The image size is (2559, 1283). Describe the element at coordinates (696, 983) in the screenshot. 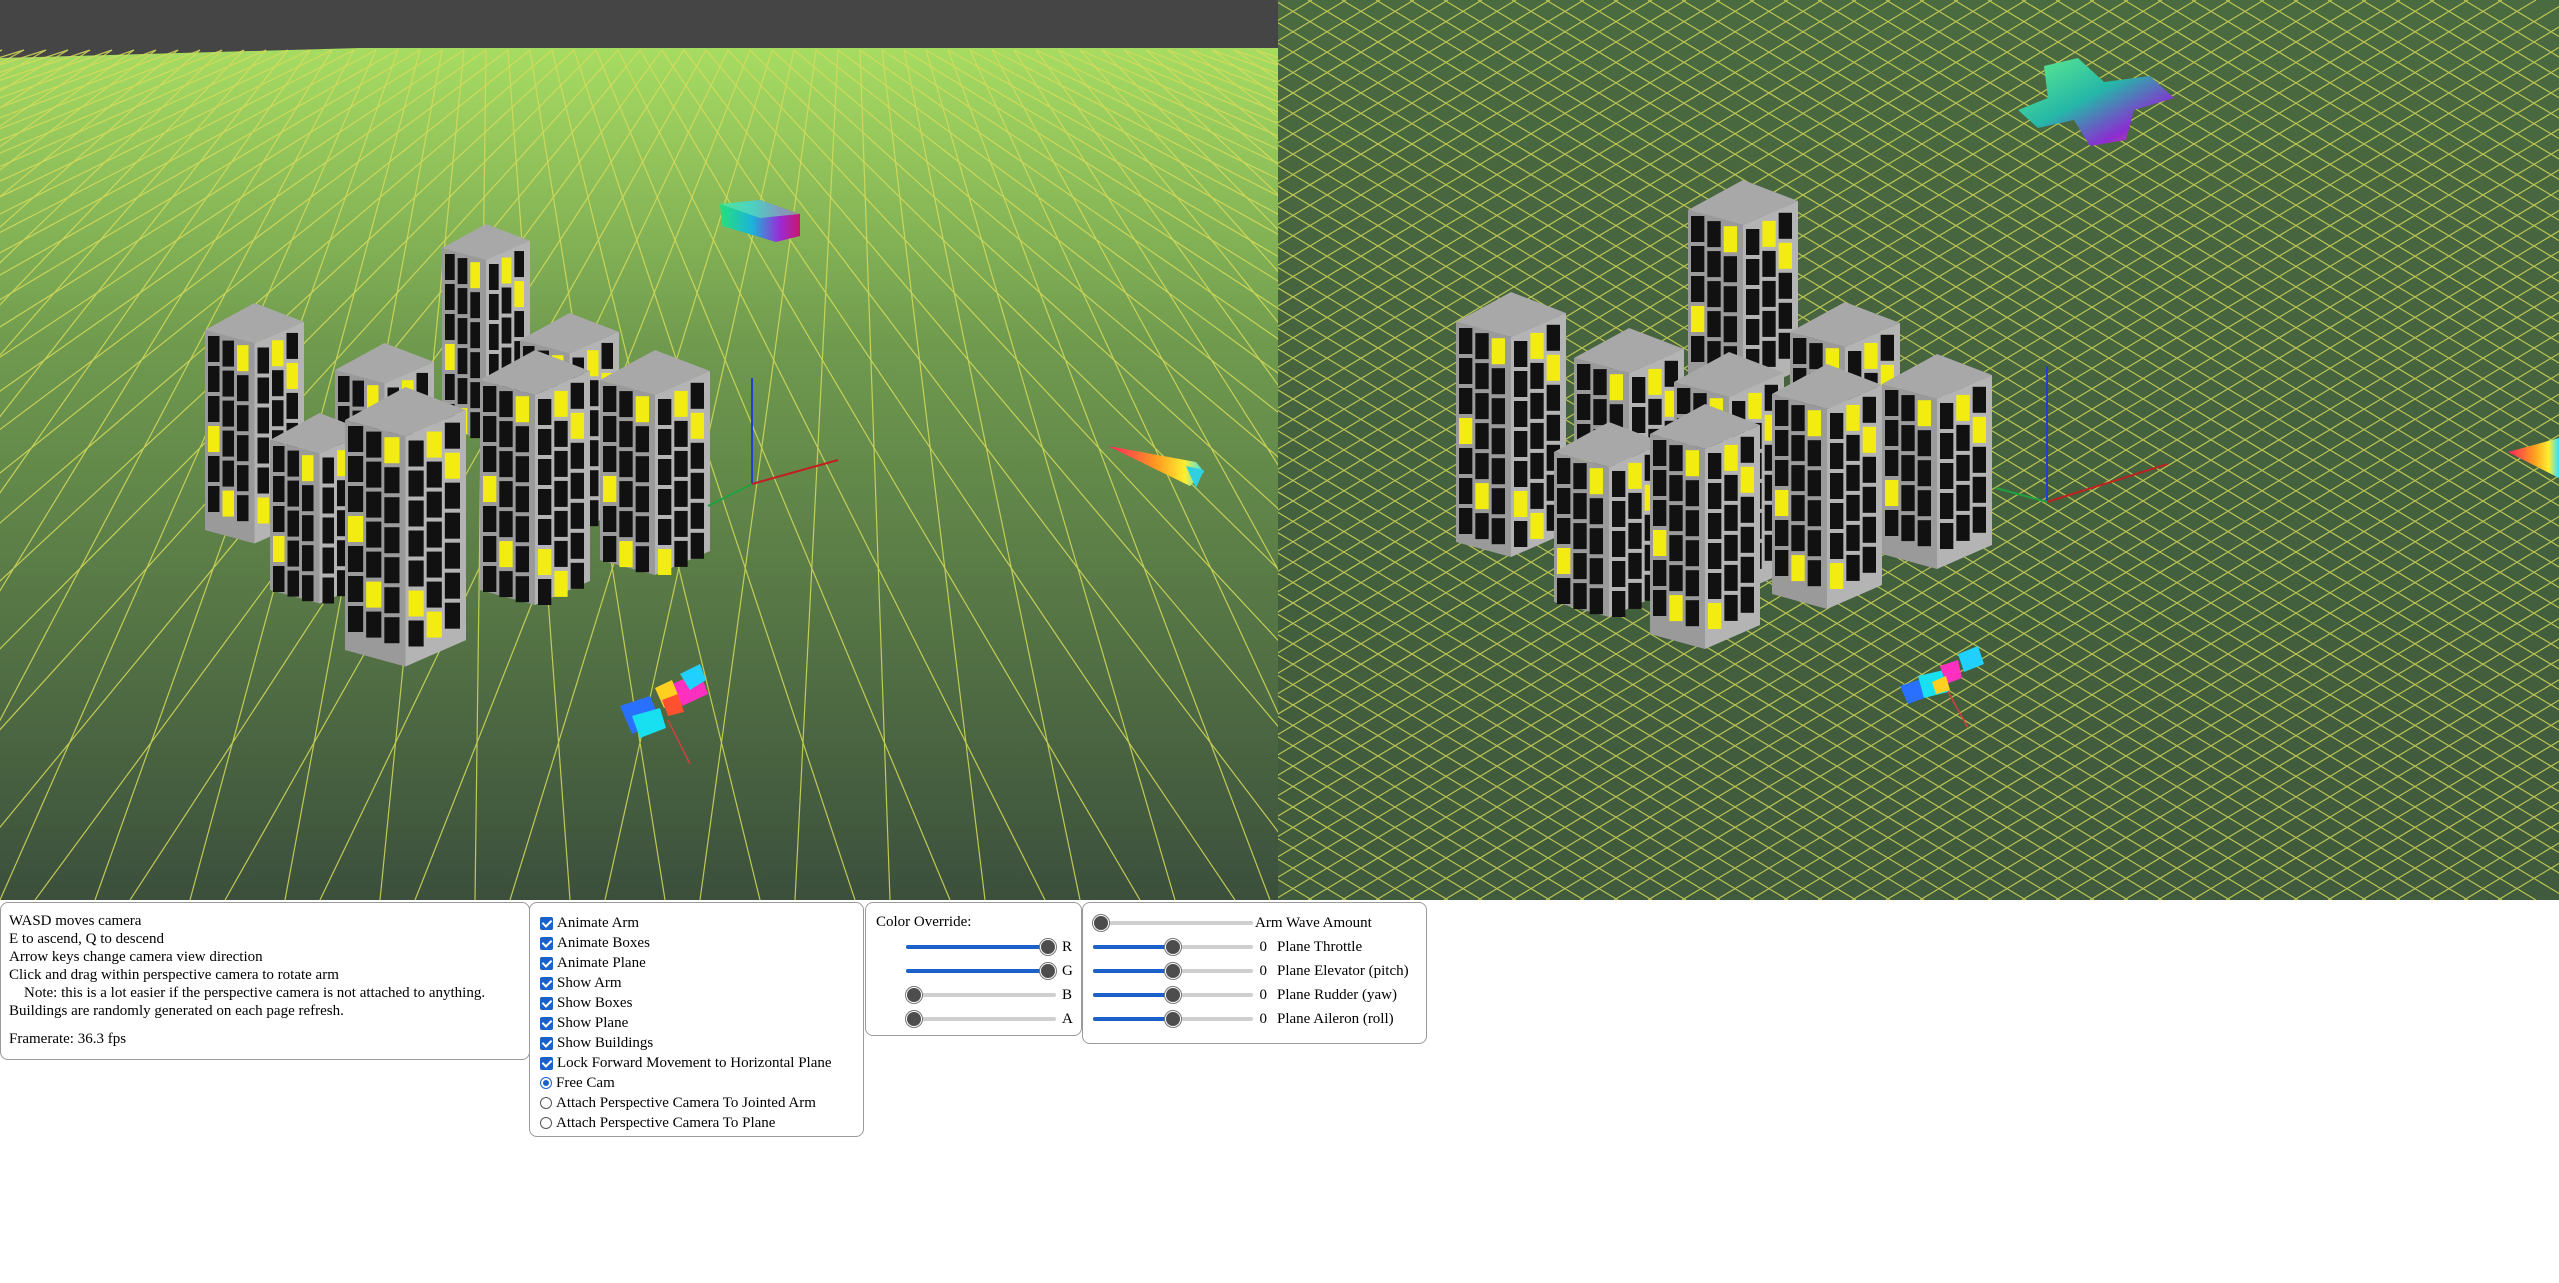

I see `show-arm-checkbox: Show Arm` at that location.